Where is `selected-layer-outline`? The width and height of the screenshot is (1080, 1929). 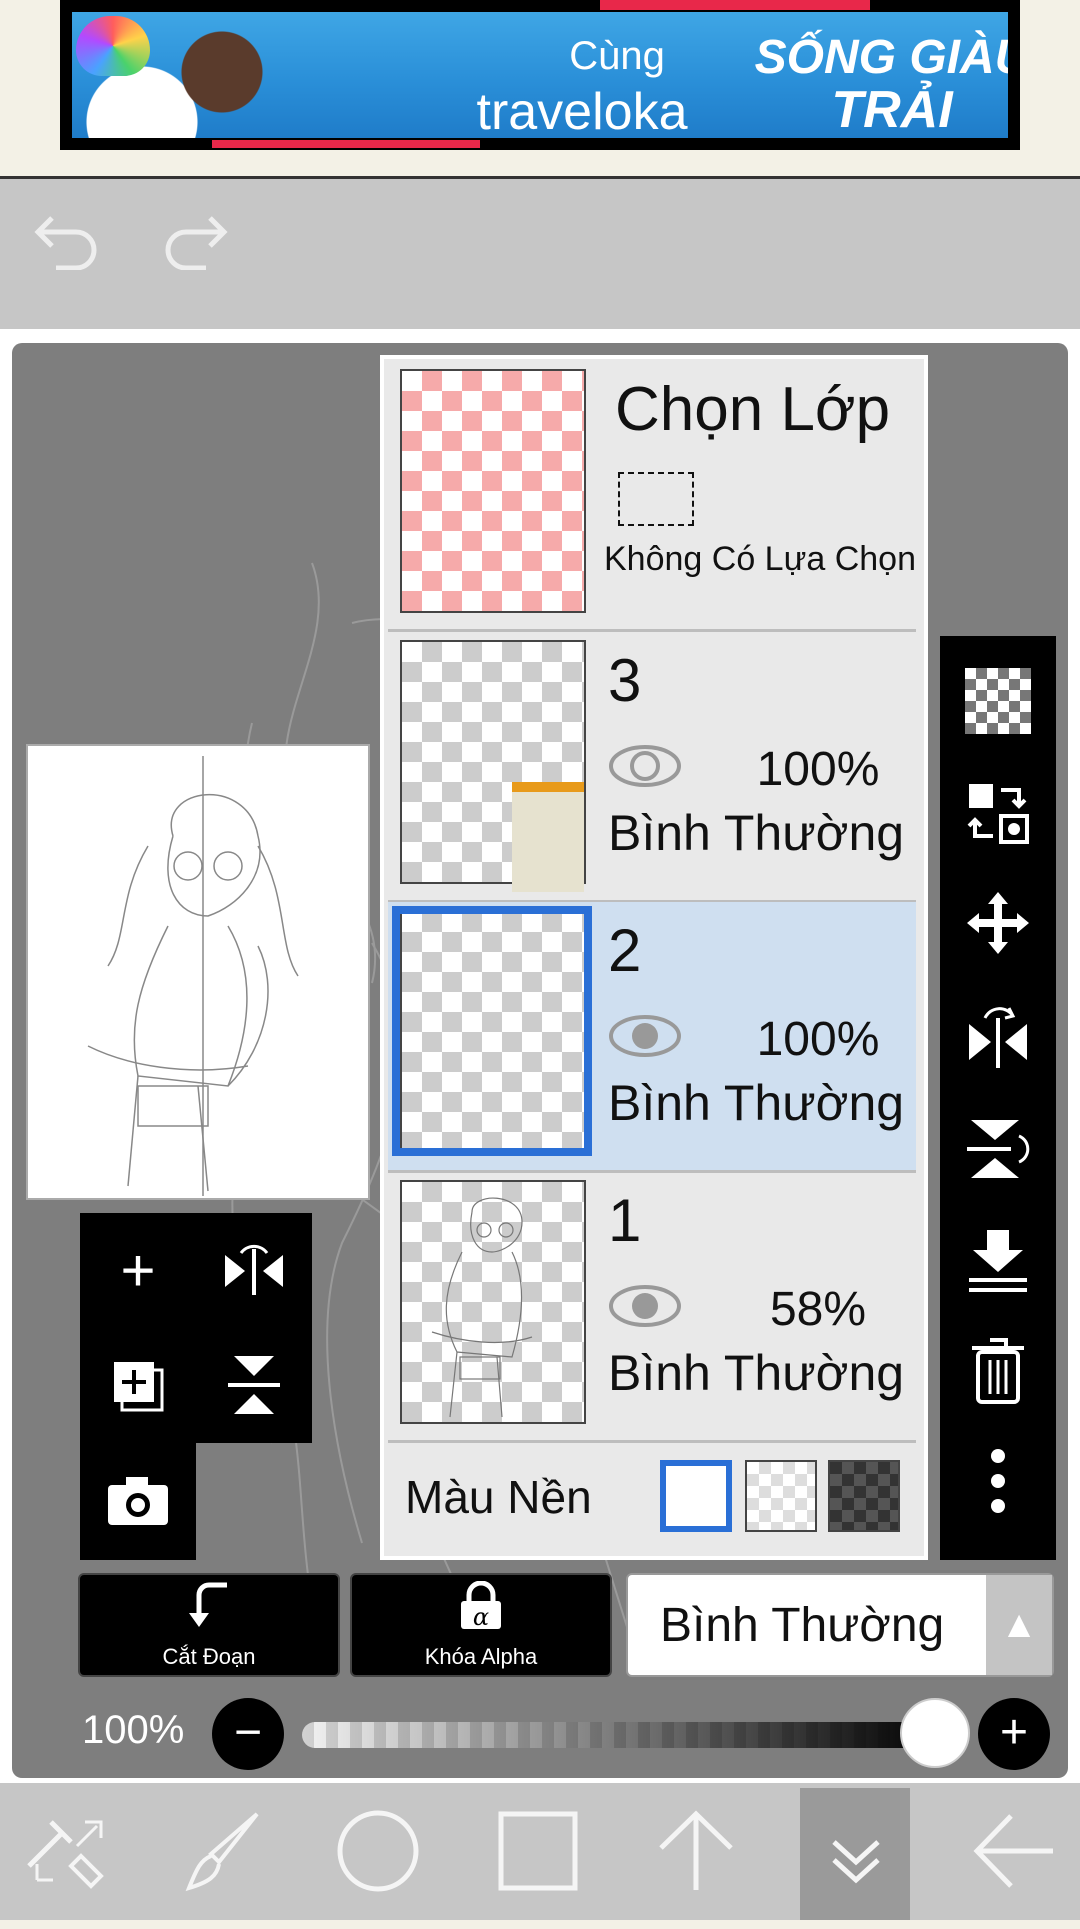 selected-layer-outline is located at coordinates (492, 1031).